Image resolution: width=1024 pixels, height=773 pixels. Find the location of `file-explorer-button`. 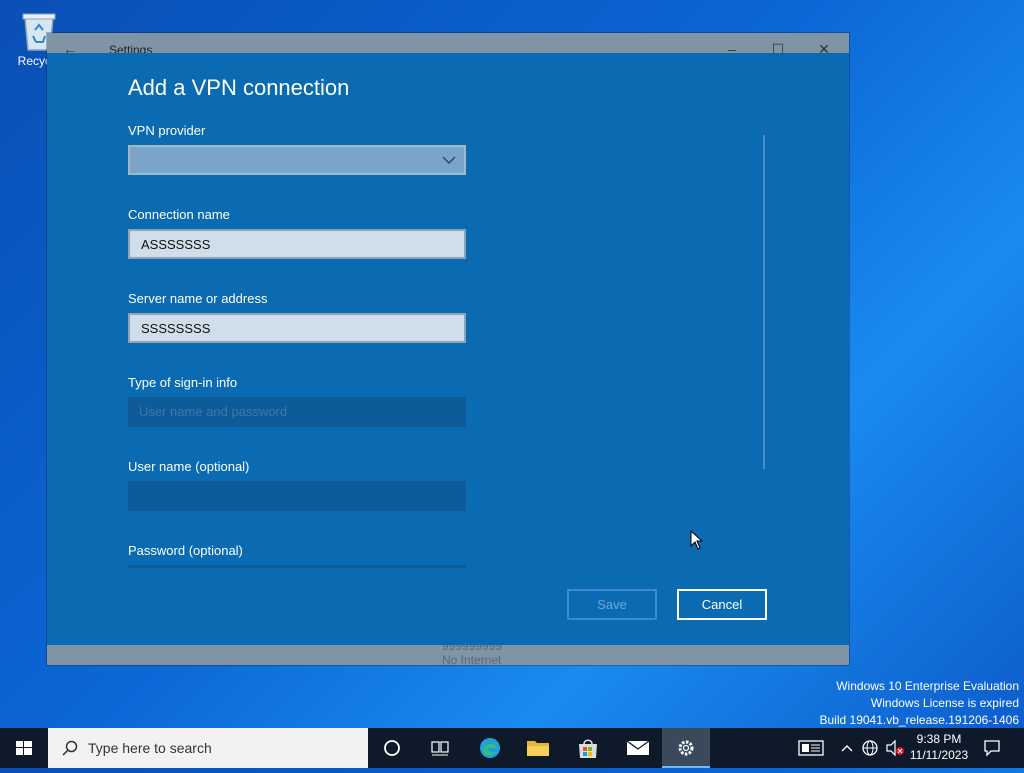

file-explorer-button is located at coordinates (538, 748).